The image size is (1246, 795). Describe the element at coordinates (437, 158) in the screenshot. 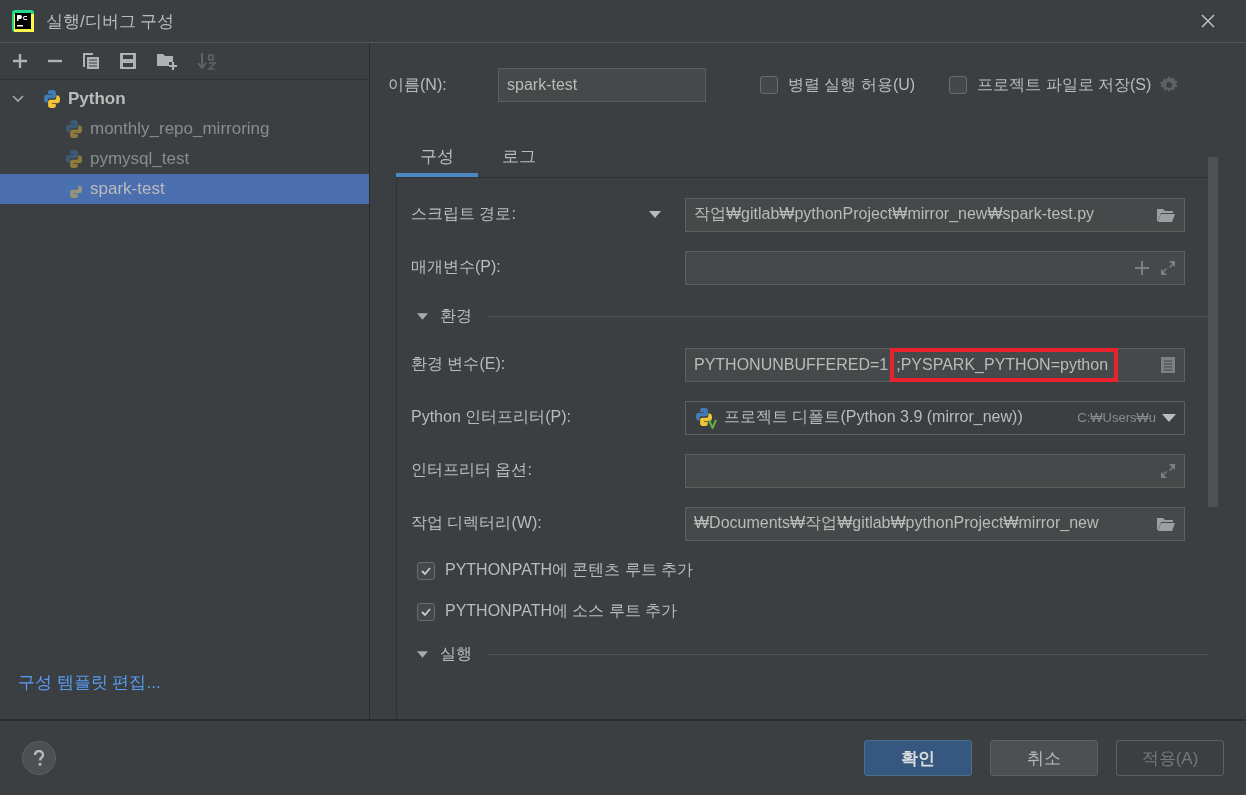

I see `tab: 구성` at that location.